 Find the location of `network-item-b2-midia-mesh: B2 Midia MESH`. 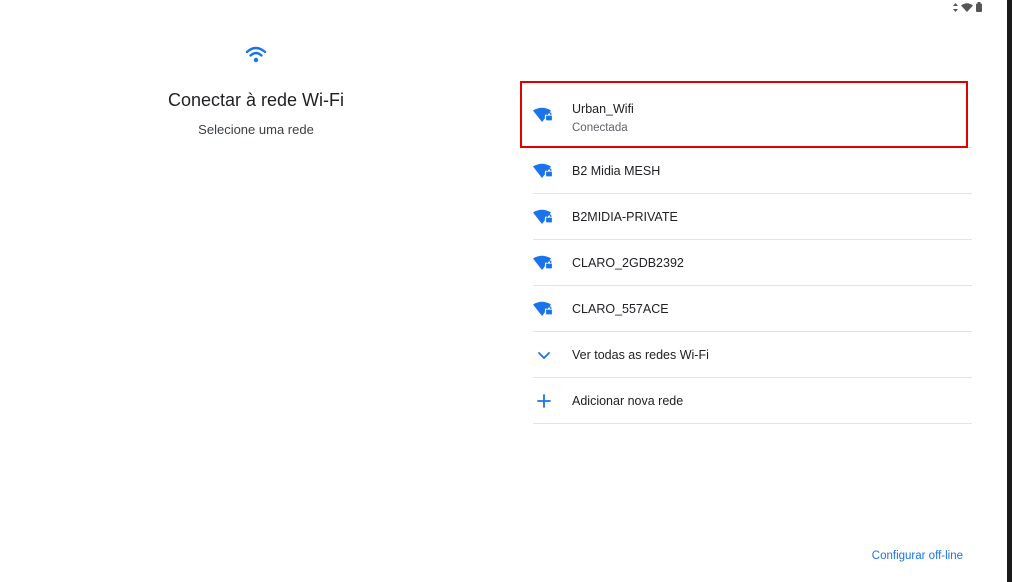

network-item-b2-midia-mesh: B2 Midia MESH is located at coordinates (752, 171).